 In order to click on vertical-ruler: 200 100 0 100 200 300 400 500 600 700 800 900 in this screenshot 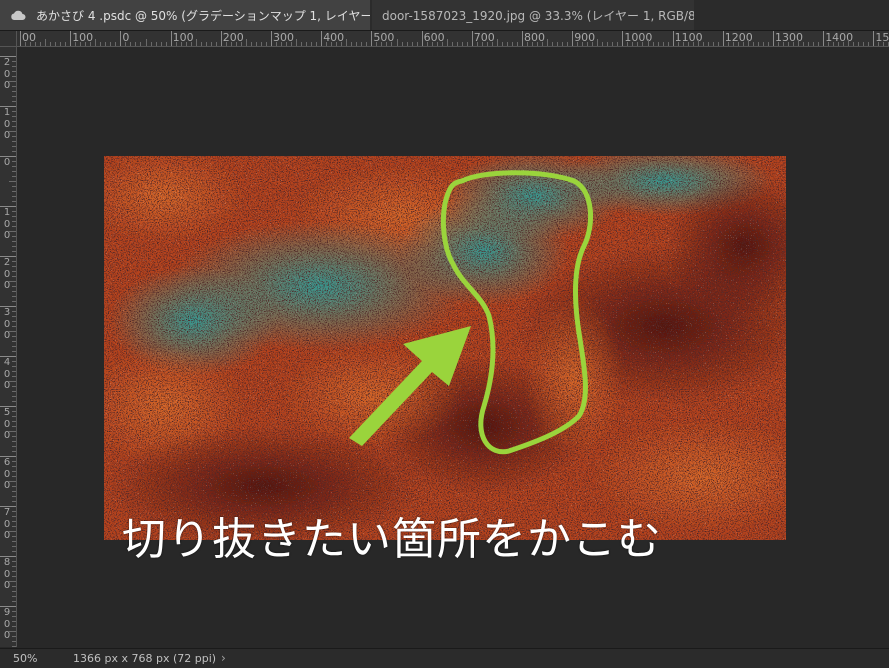, I will do `click(8, 347)`.